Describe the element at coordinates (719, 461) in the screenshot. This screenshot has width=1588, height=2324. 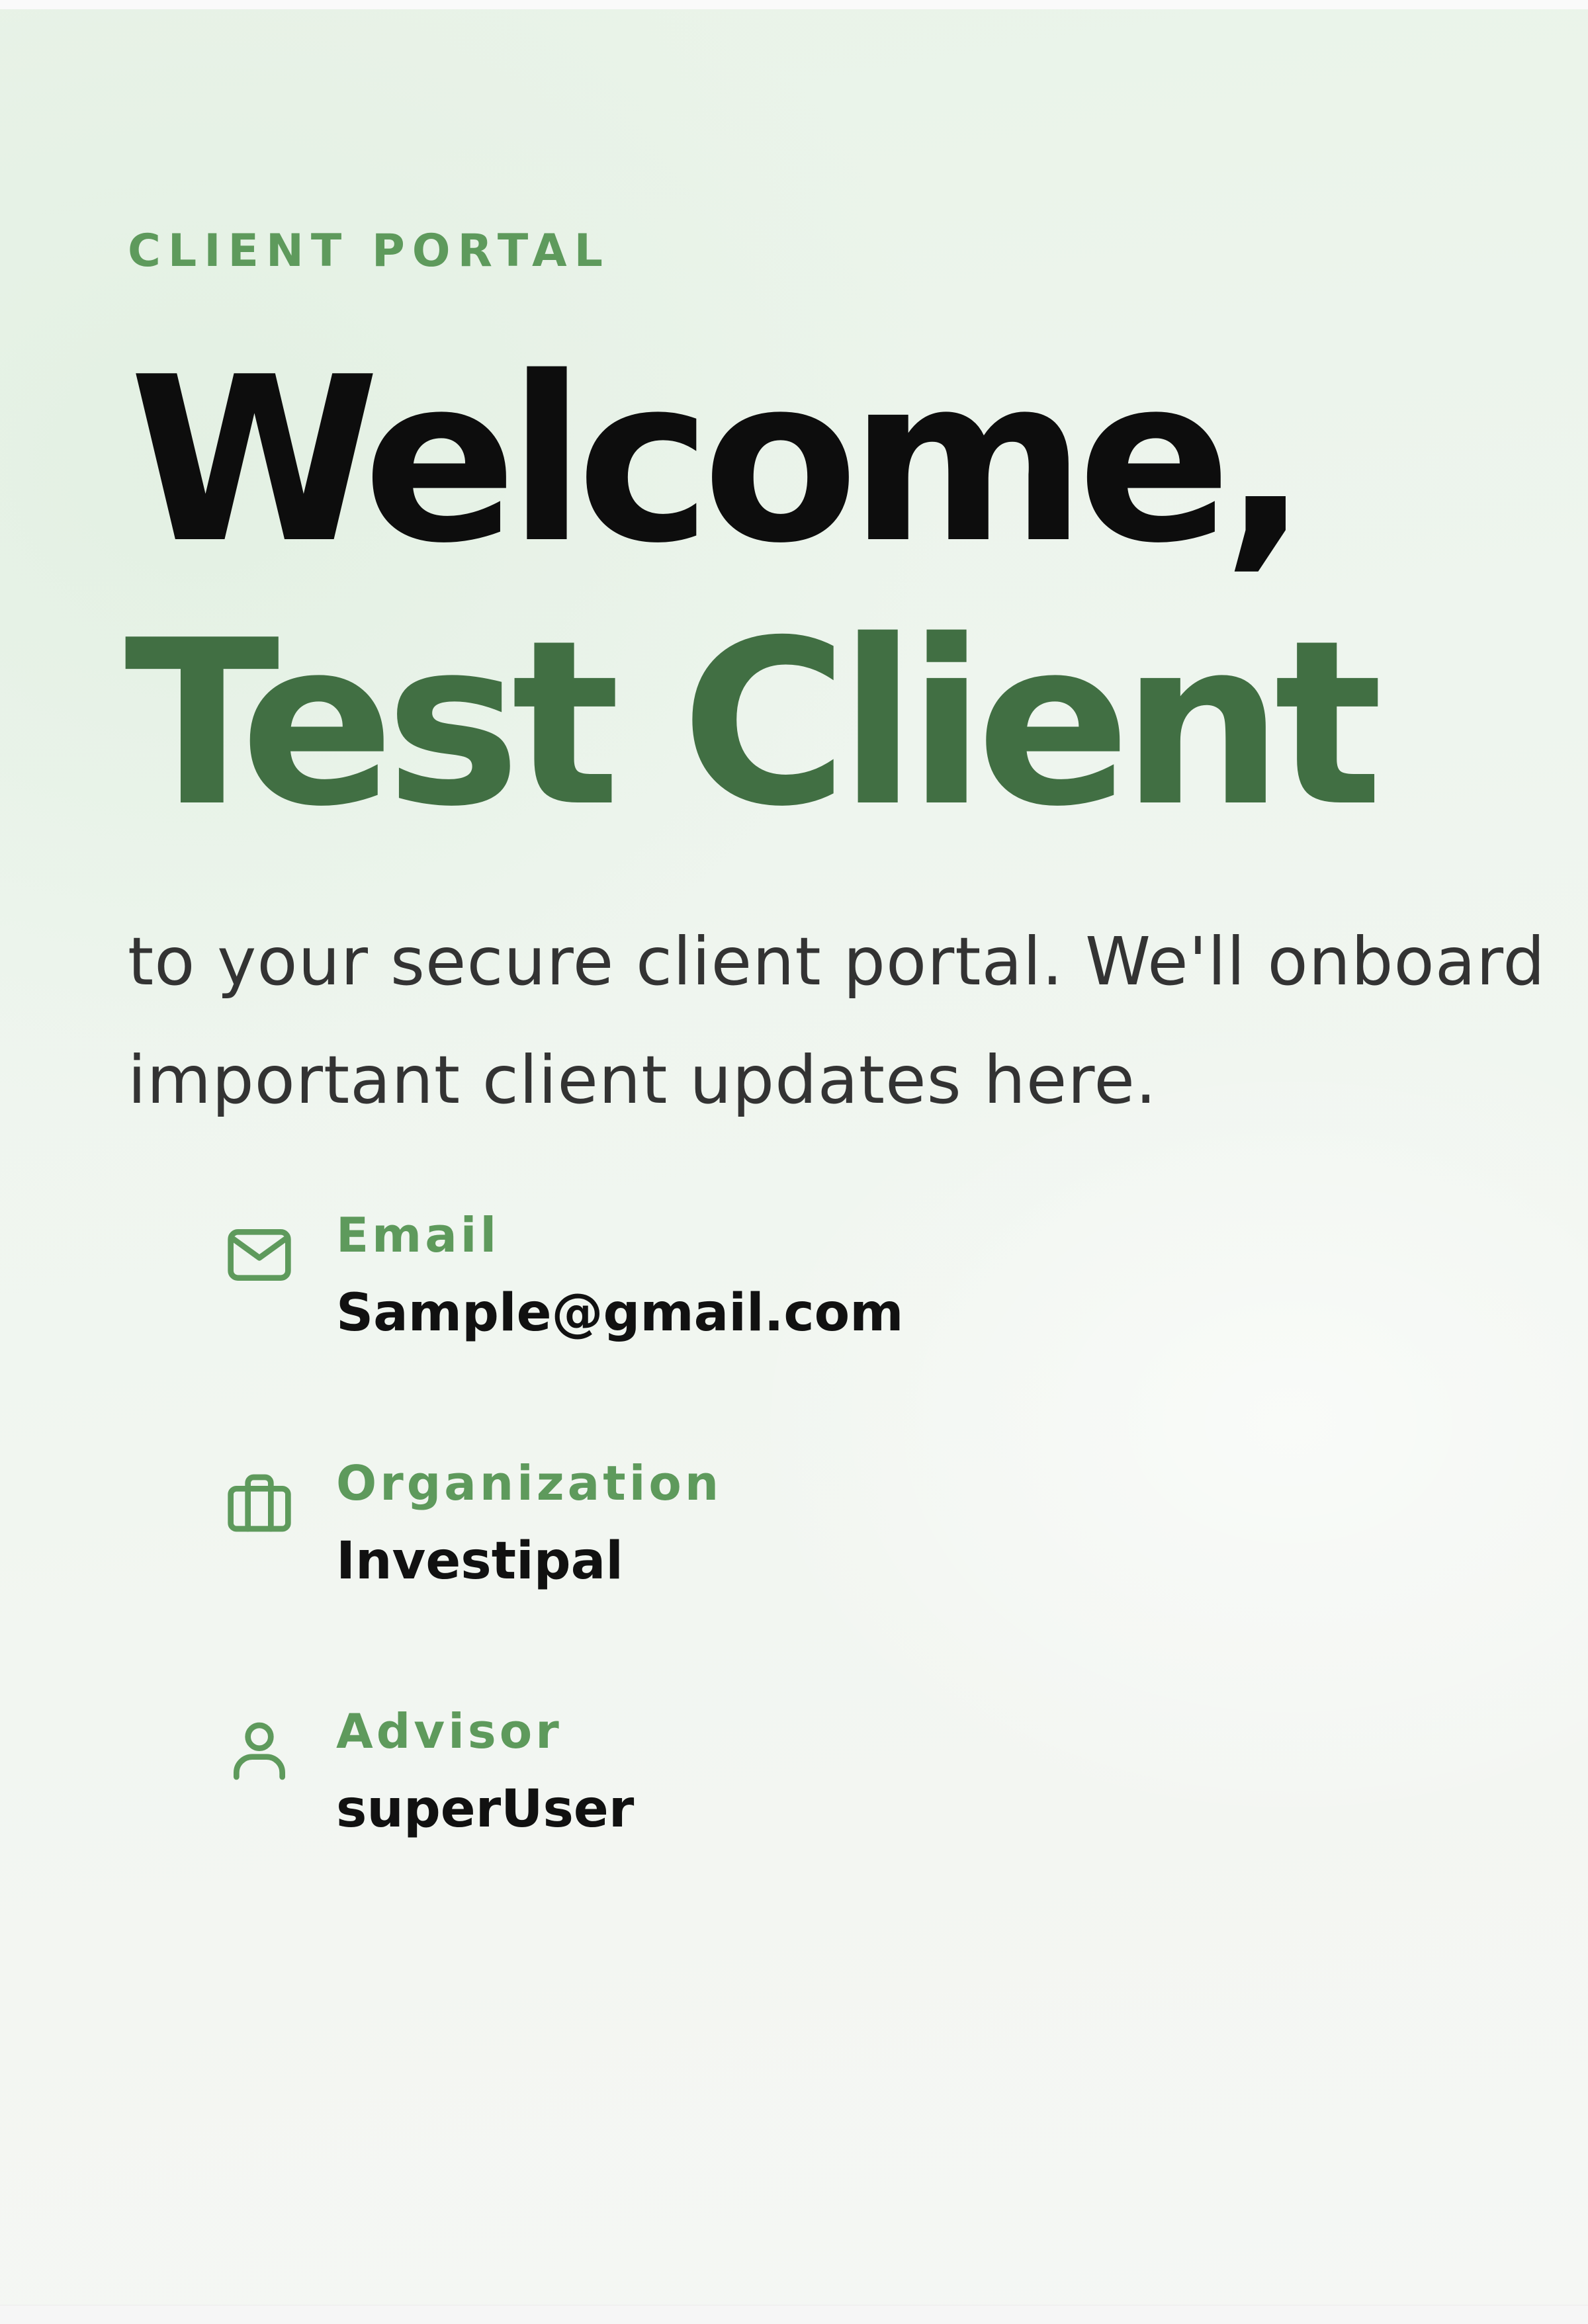
I see `welcome-heading: Welcome,` at that location.